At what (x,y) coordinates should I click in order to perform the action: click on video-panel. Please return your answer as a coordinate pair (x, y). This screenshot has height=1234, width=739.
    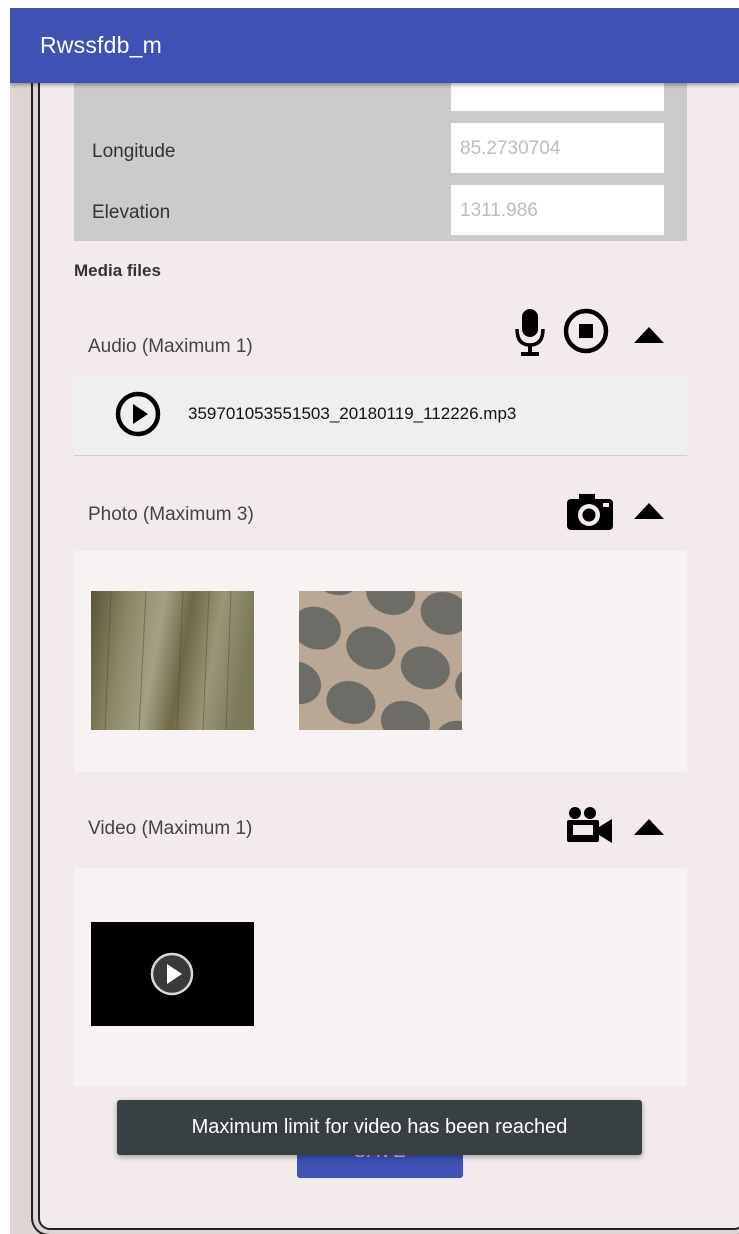
    Looking at the image, I should click on (380, 977).